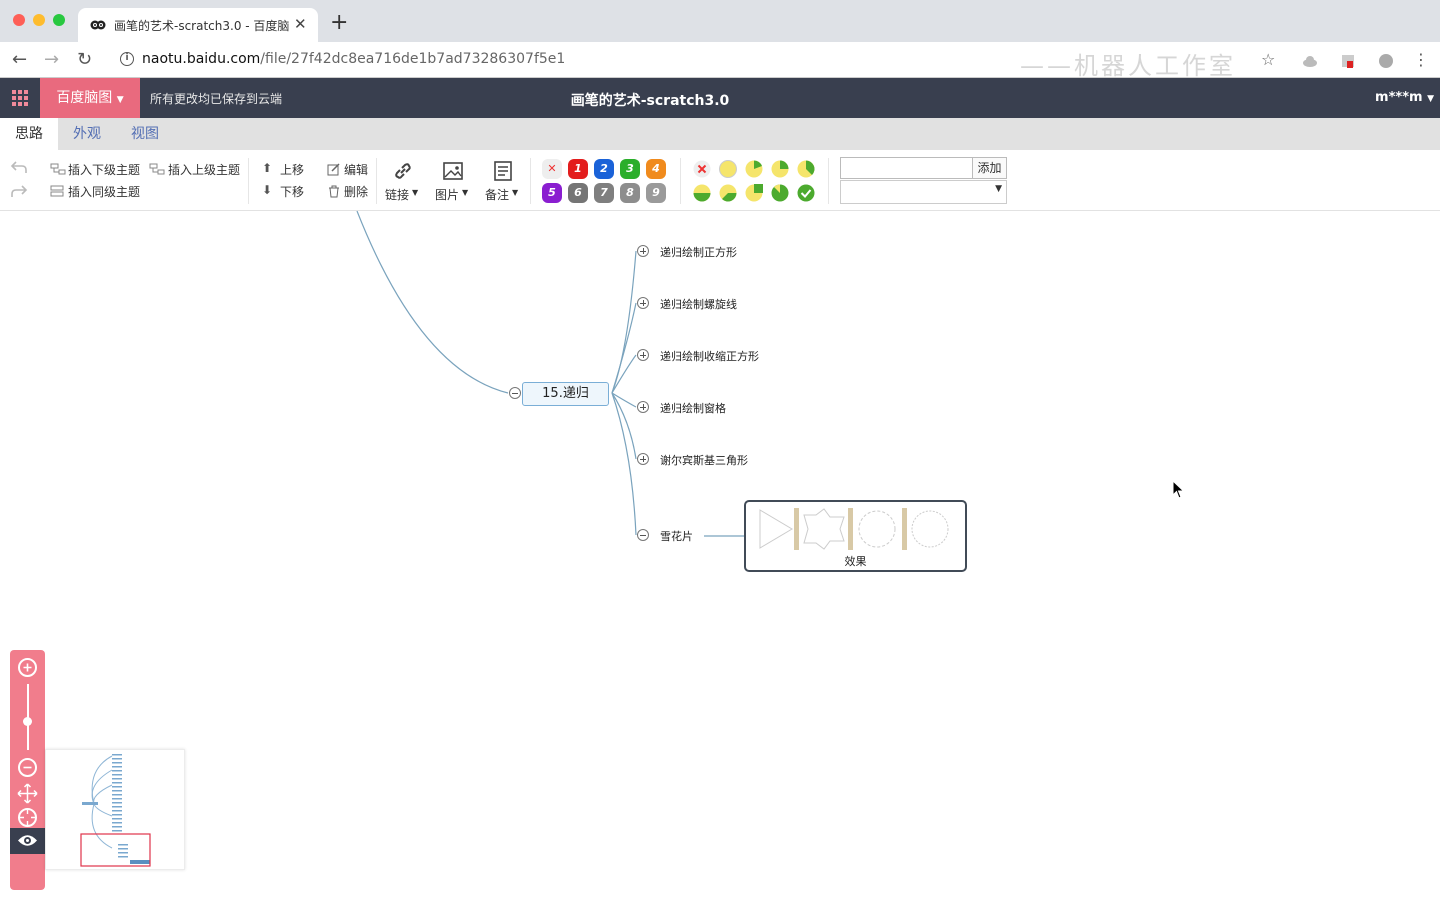  Describe the element at coordinates (19, 59) in the screenshot. I see `back-arrow-icon: ←` at that location.